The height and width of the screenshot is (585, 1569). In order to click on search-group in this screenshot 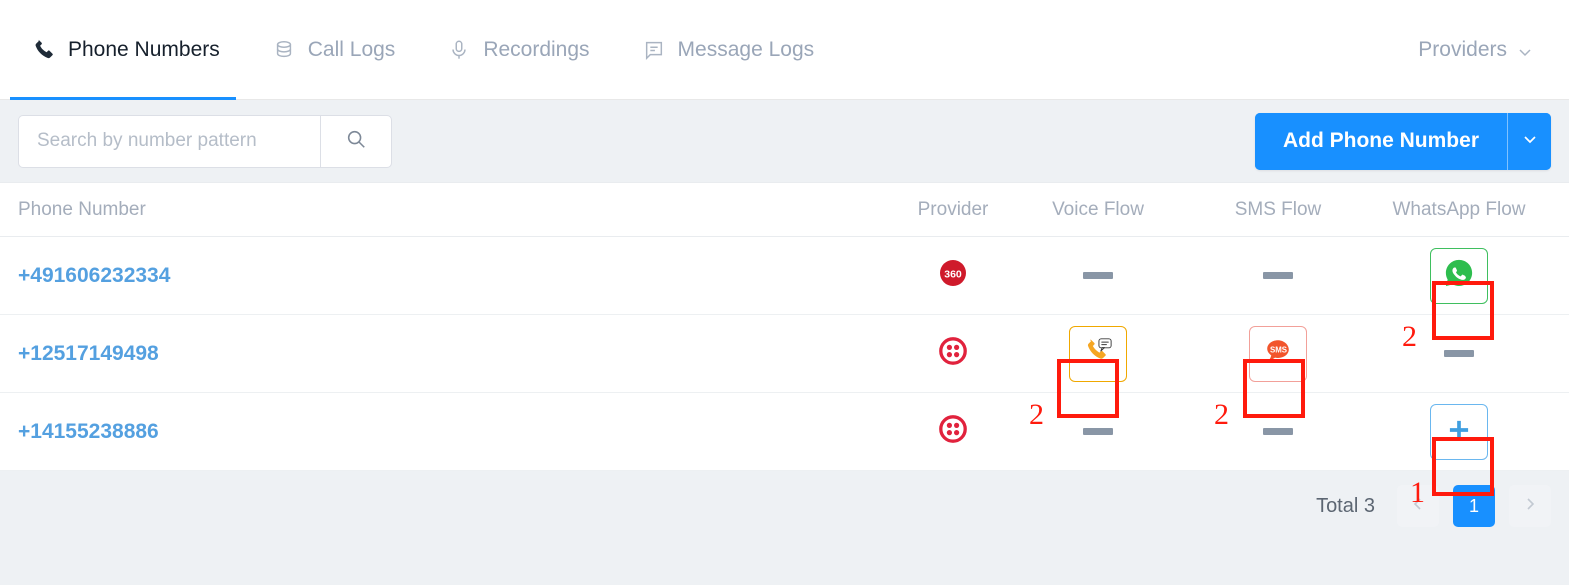, I will do `click(205, 141)`.